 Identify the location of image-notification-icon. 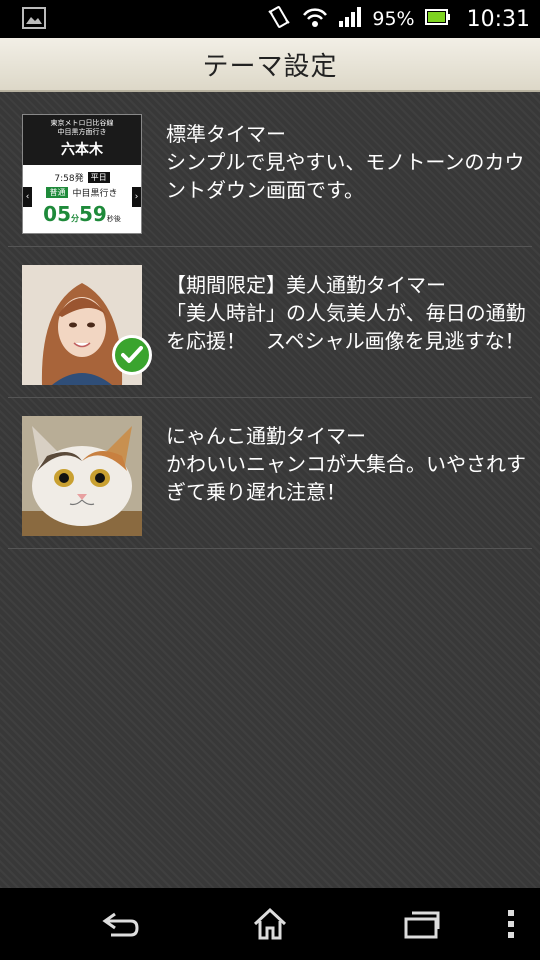
(34, 18).